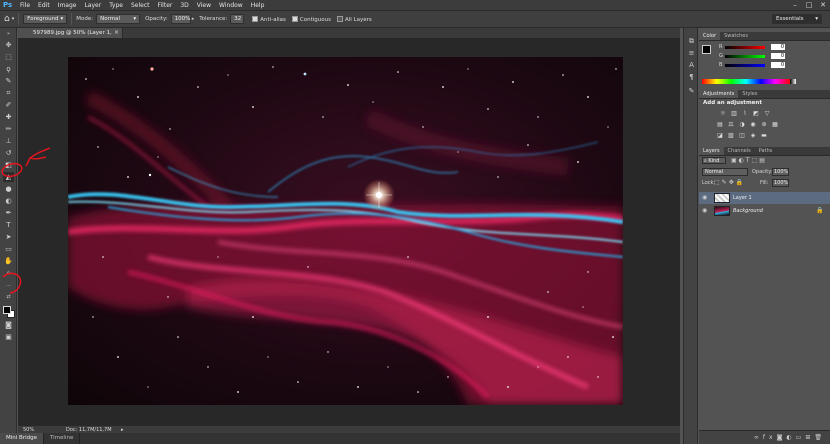  What do you see at coordinates (778, 56) in the screenshot?
I see `green-value: 0` at bounding box center [778, 56].